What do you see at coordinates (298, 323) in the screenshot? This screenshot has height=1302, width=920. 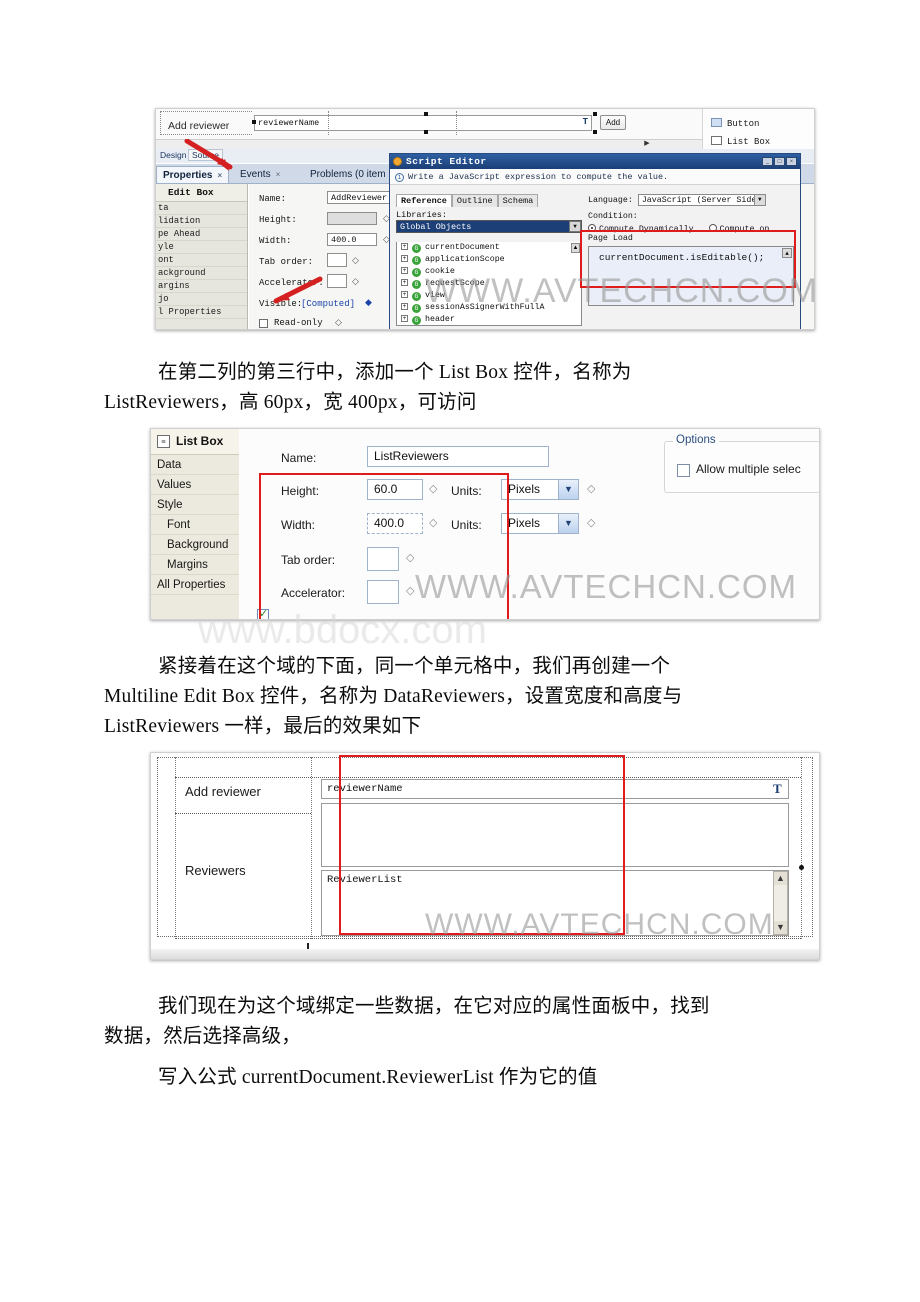 I see `readonly-label: Read-only` at bounding box center [298, 323].